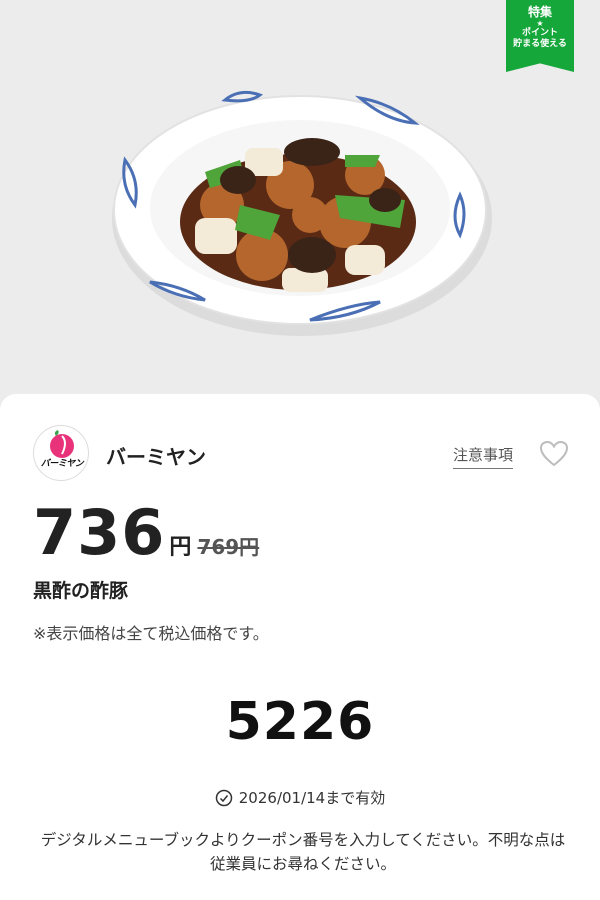 This screenshot has height=900, width=600. I want to click on notes-link: 注意事項, so click(483, 456).